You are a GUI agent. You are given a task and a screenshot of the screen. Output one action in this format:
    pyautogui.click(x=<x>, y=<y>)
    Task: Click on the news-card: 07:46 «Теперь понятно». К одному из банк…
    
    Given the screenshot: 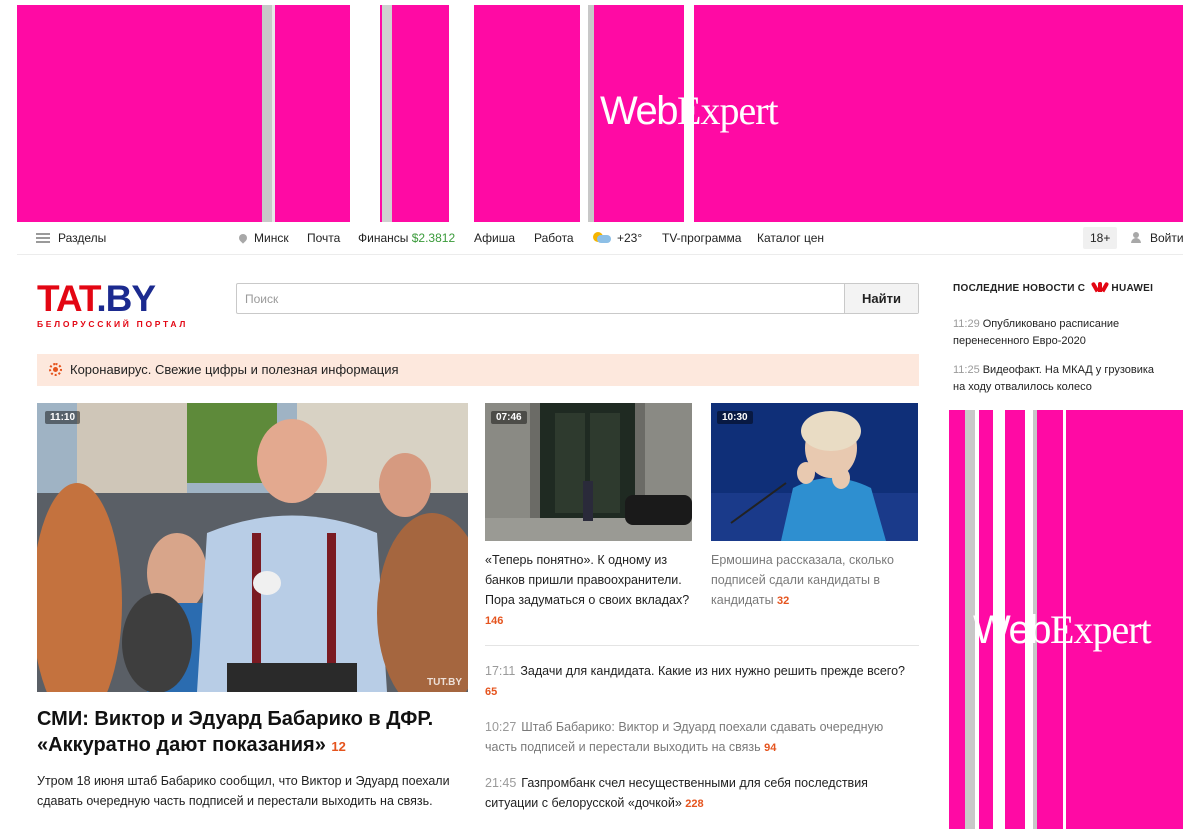 What is the action you would take?
    pyautogui.click(x=588, y=517)
    